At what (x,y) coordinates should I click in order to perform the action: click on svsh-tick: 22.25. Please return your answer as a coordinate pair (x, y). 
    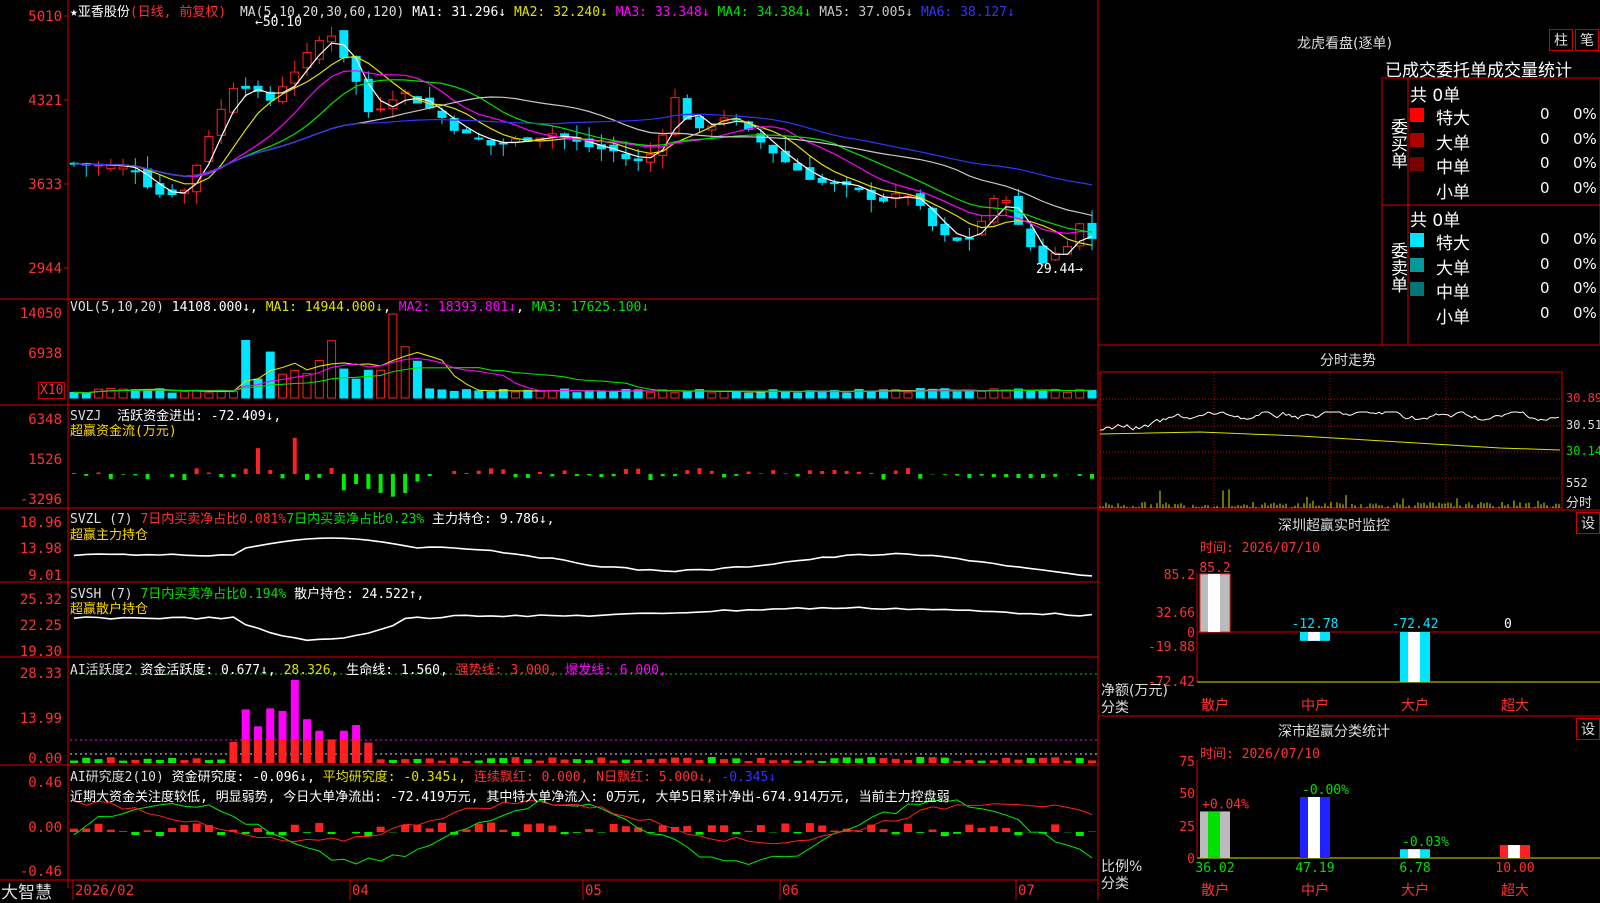
    Looking at the image, I should click on (41, 626).